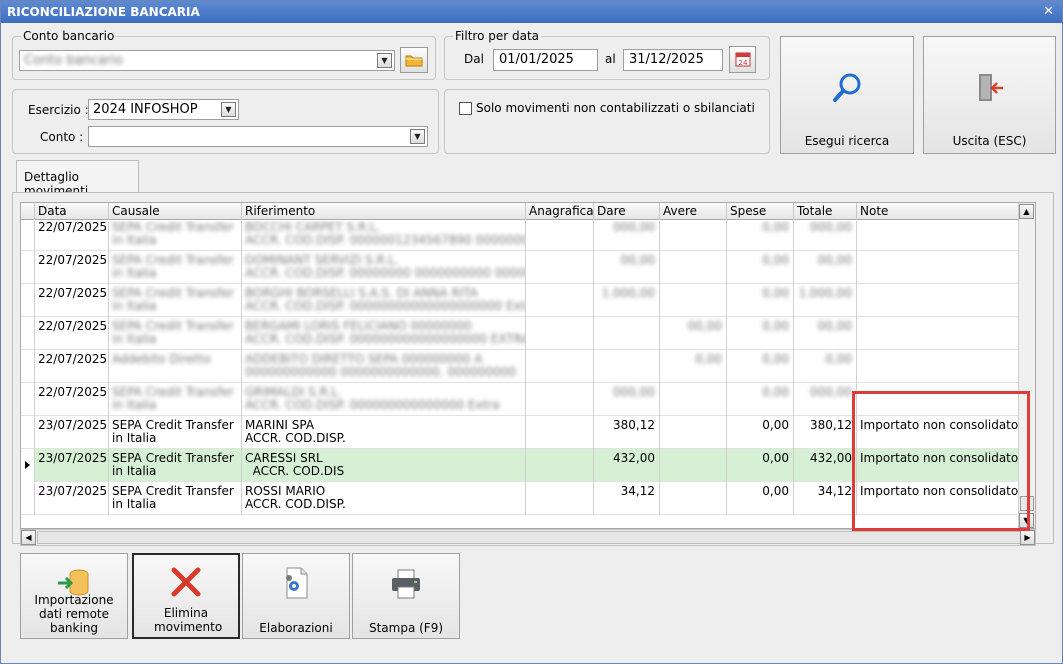  What do you see at coordinates (207, 60) in the screenshot?
I see `conto-bancario-select: Conto bancario ▼` at bounding box center [207, 60].